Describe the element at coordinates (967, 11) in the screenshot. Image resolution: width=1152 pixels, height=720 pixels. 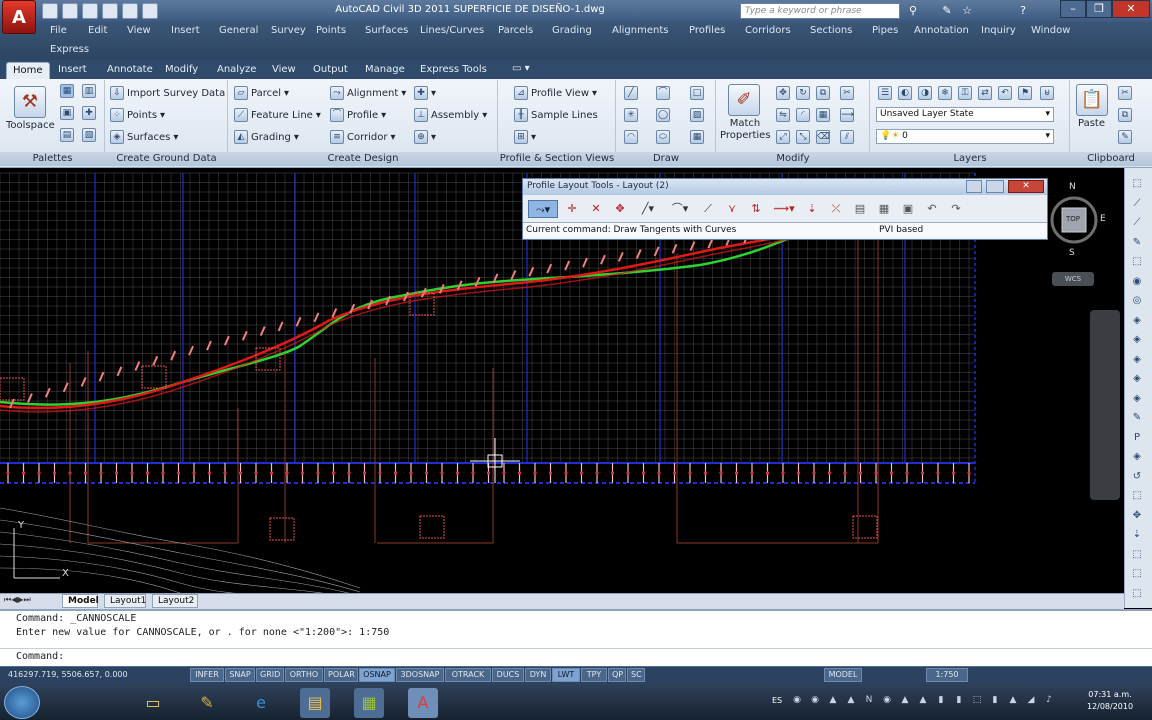
I see `star-icon: ☆` at that location.